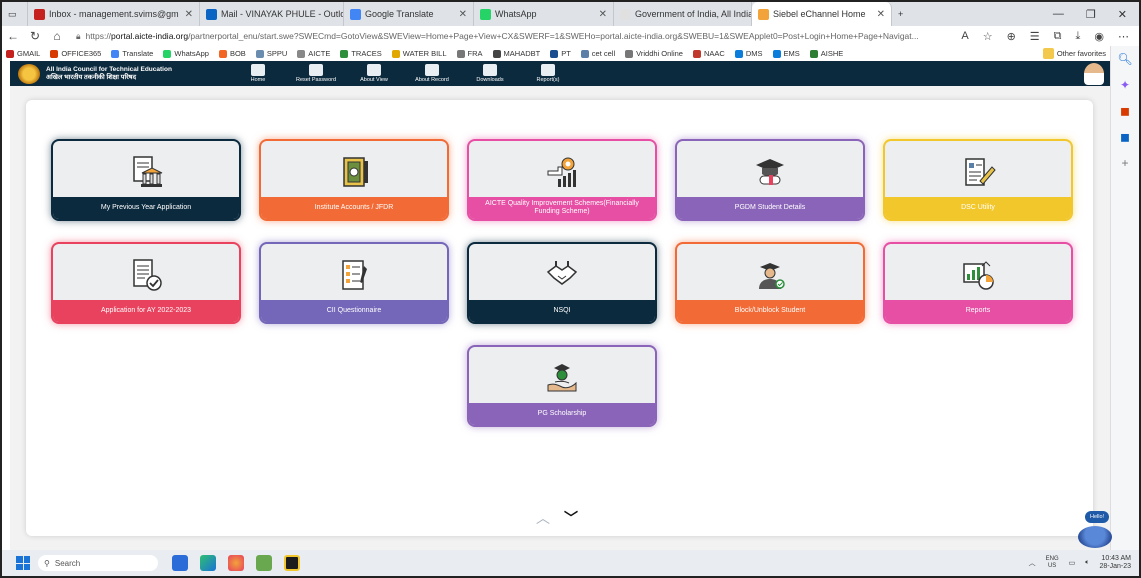  I want to click on chevron-down-icon: ﹀, so click(571, 518).